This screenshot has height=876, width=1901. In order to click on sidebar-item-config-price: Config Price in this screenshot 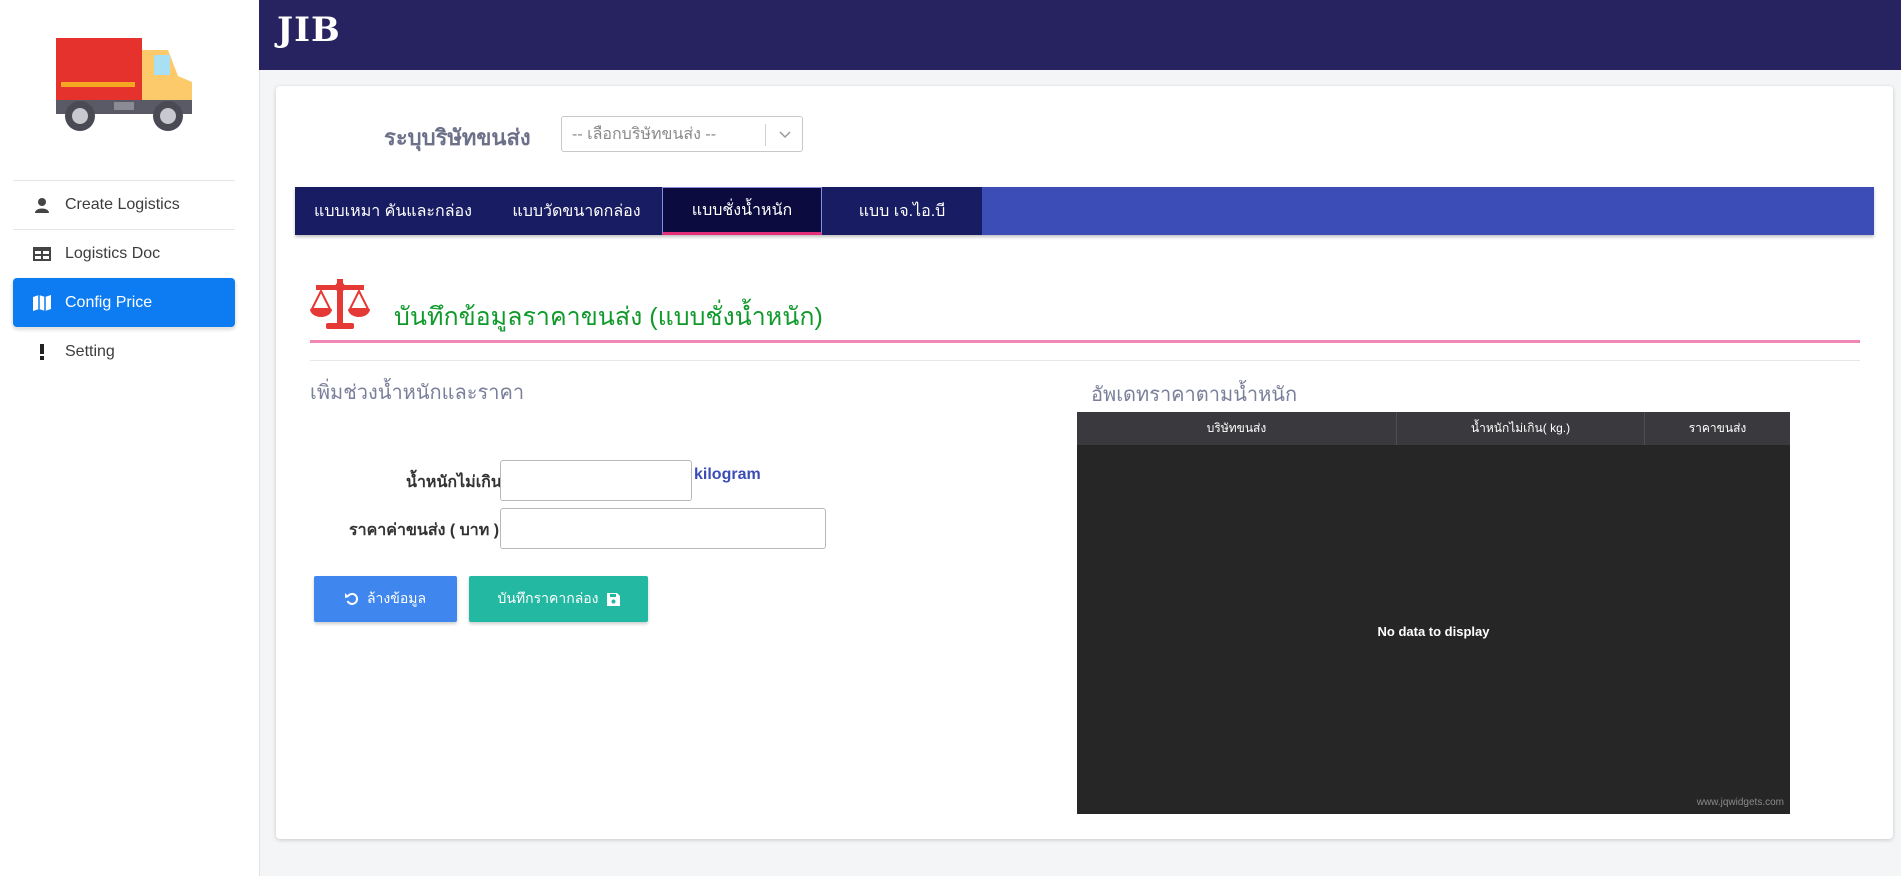, I will do `click(124, 302)`.